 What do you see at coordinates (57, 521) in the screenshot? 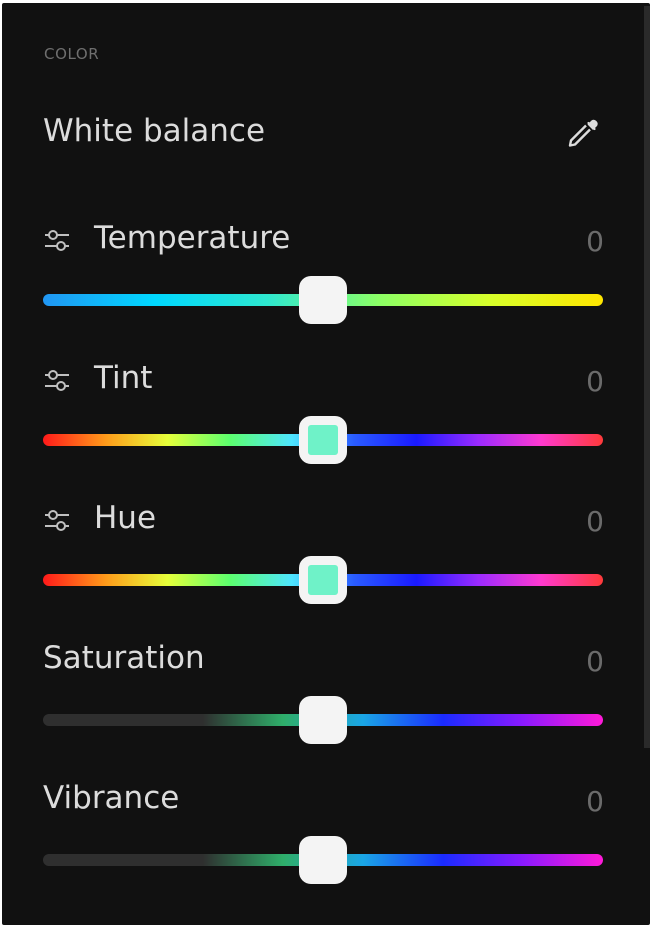
I see `hue-adjust-icon` at bounding box center [57, 521].